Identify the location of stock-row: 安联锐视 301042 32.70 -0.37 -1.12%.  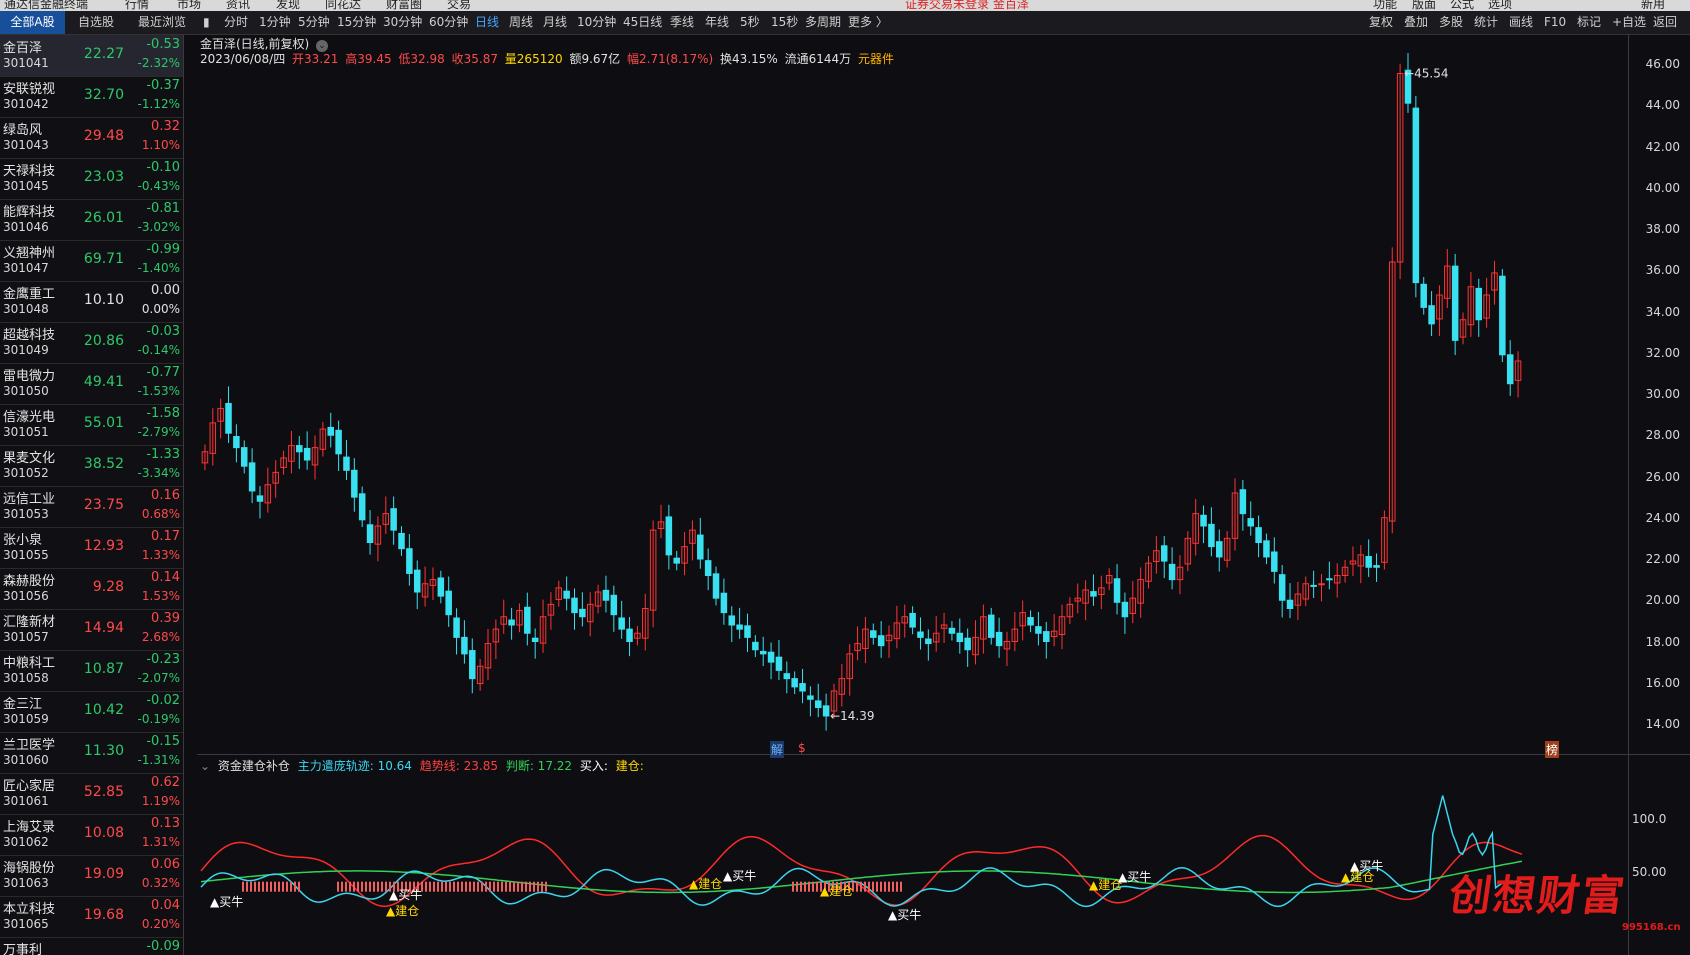
(91, 97).